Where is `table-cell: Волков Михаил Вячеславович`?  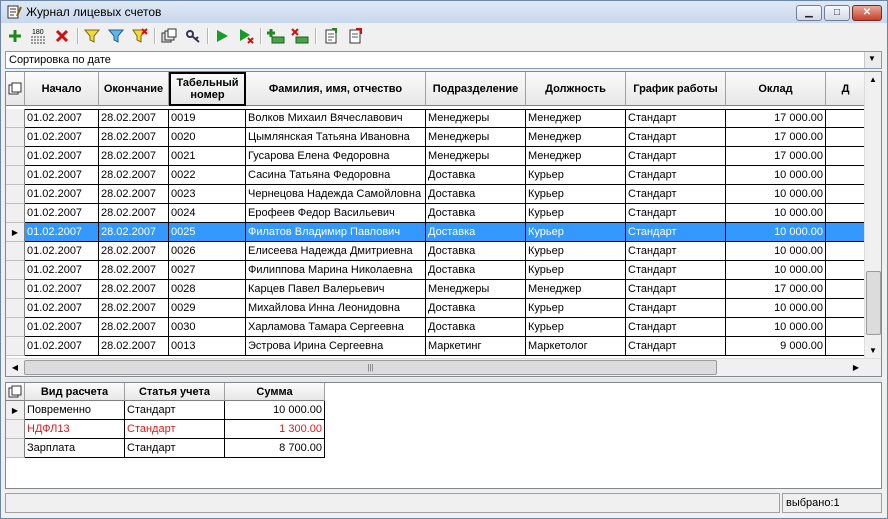 table-cell: Волков Михаил Вячеславович is located at coordinates (336, 118).